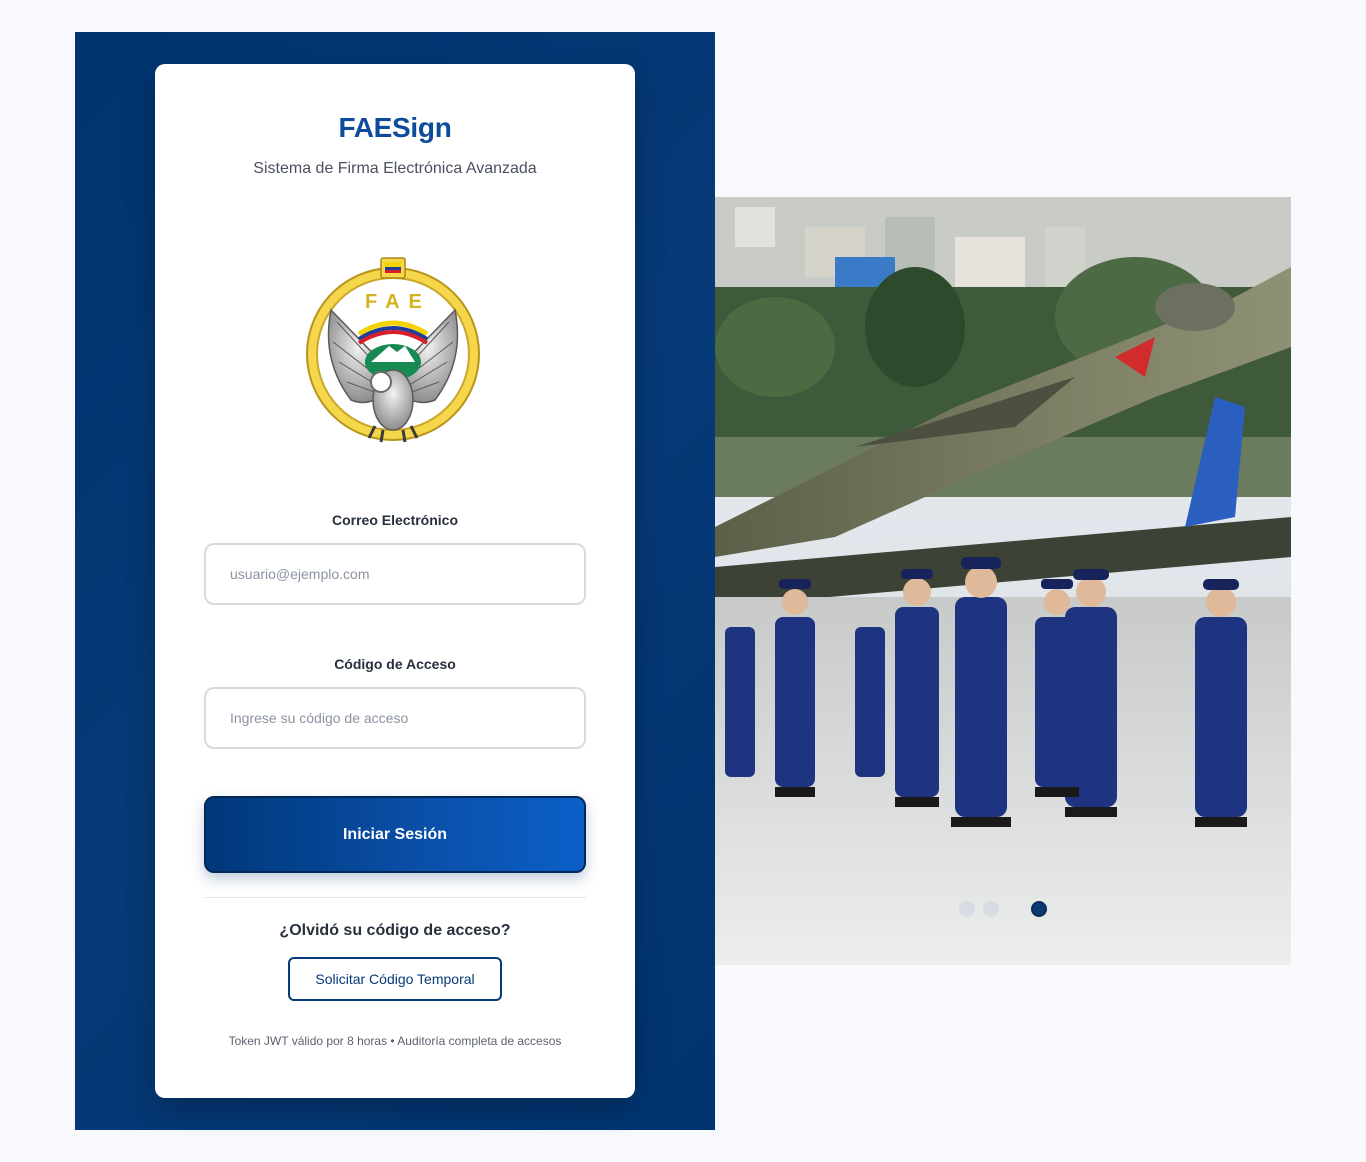 The width and height of the screenshot is (1366, 1162). What do you see at coordinates (395, 574) in the screenshot?
I see `email-field` at bounding box center [395, 574].